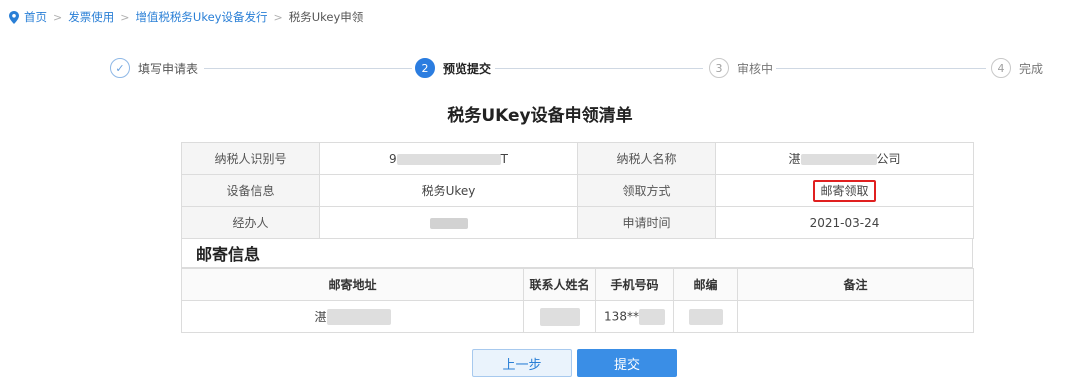 The width and height of the screenshot is (1080, 389). What do you see at coordinates (855, 316) in the screenshot?
I see `remark-value` at bounding box center [855, 316].